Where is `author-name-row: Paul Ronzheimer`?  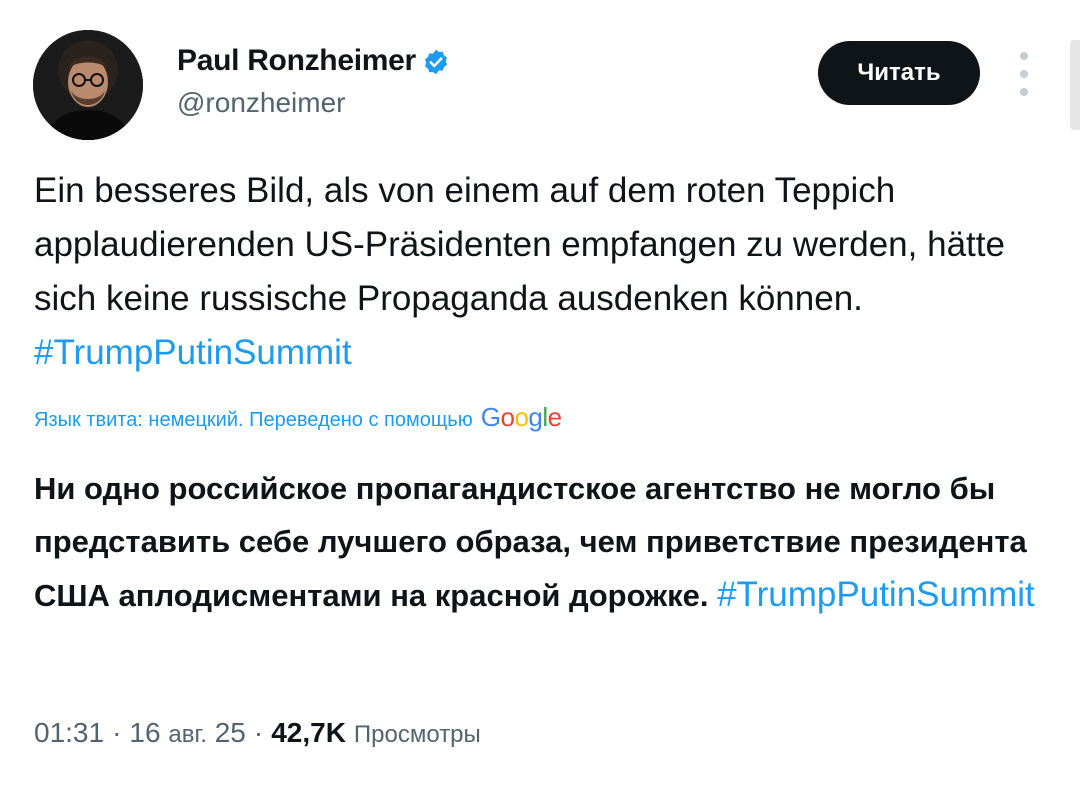
author-name-row: Paul Ronzheimer is located at coordinates (313, 61).